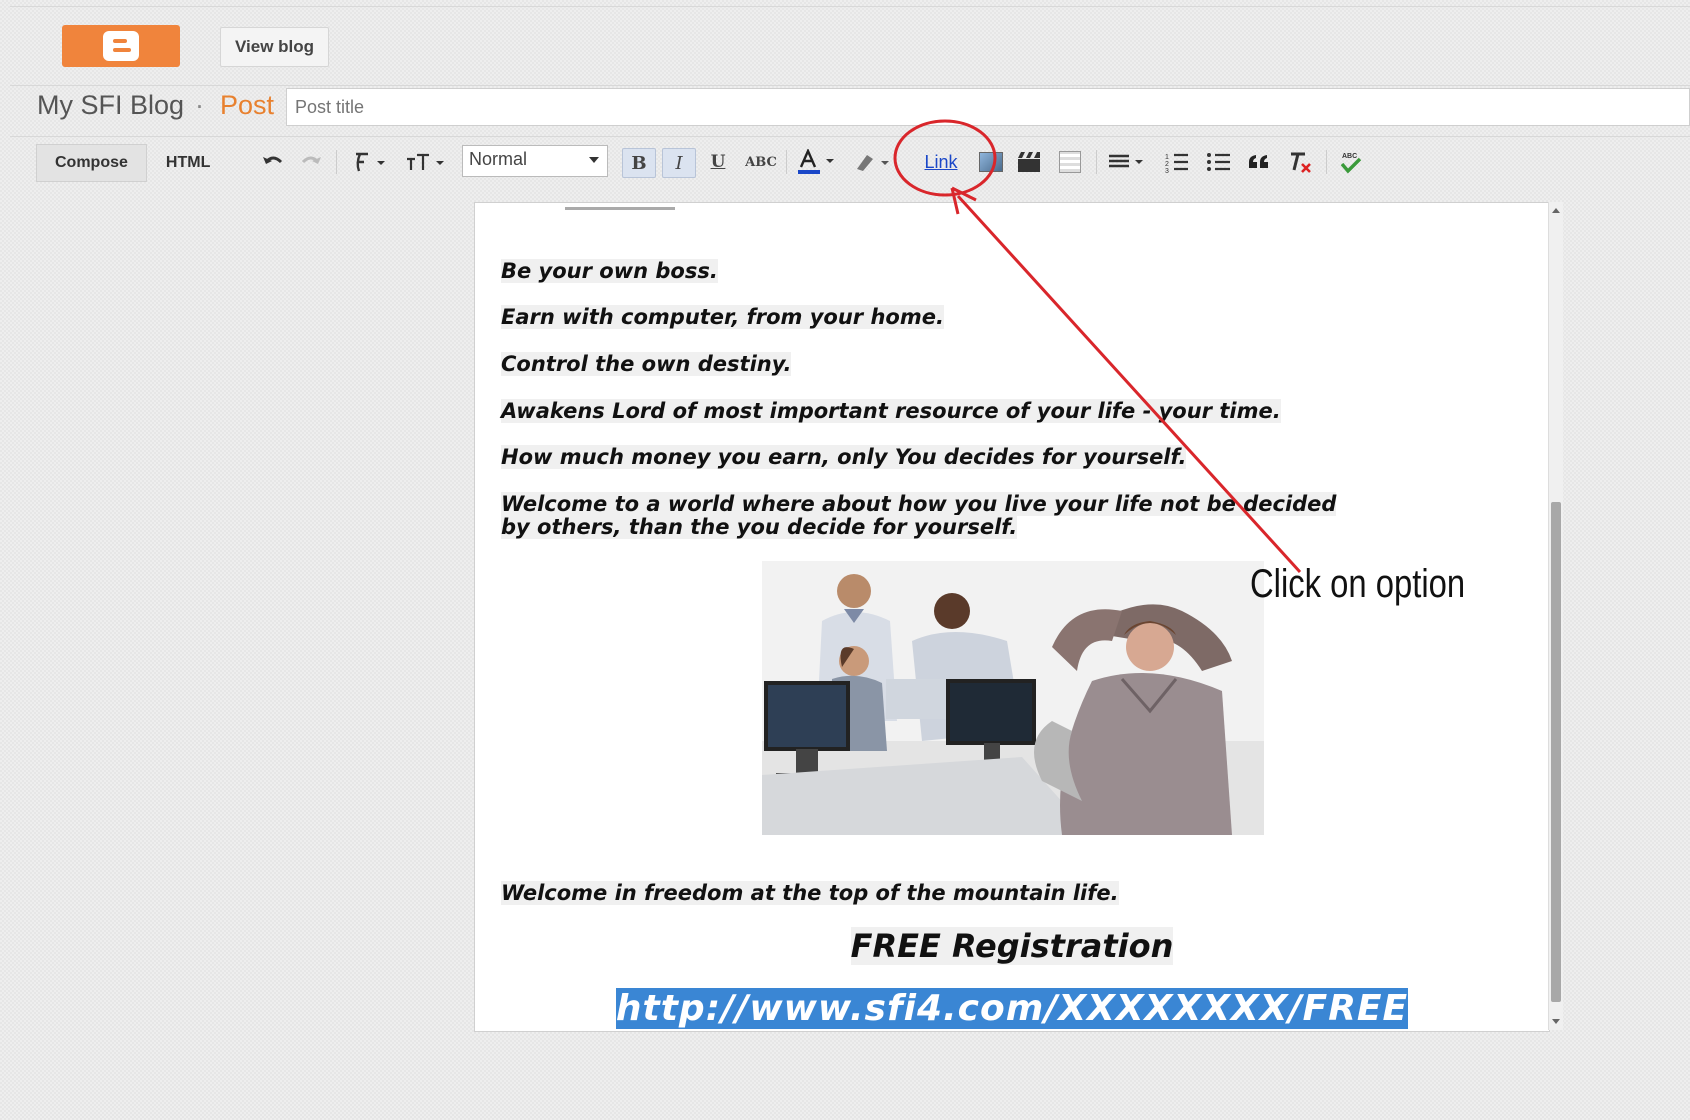  What do you see at coordinates (370, 162) in the screenshot?
I see `font-family-icon` at bounding box center [370, 162].